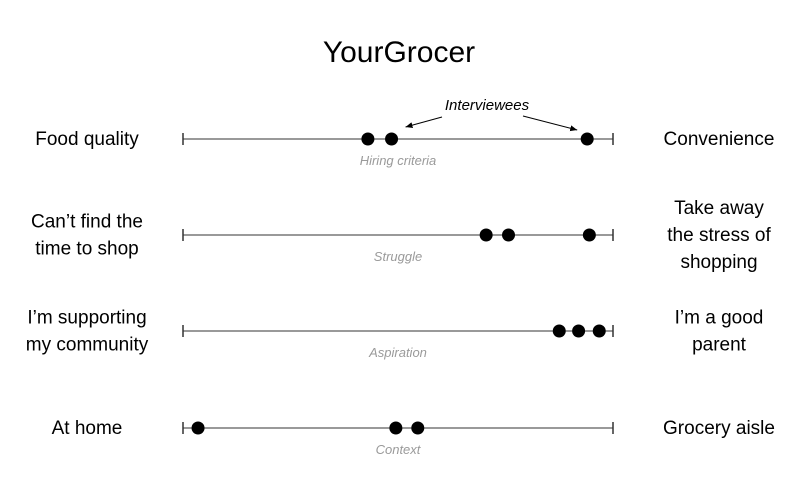 The image size is (800, 485). What do you see at coordinates (87, 345) in the screenshot?
I see `scale-left-label-line: my community` at bounding box center [87, 345].